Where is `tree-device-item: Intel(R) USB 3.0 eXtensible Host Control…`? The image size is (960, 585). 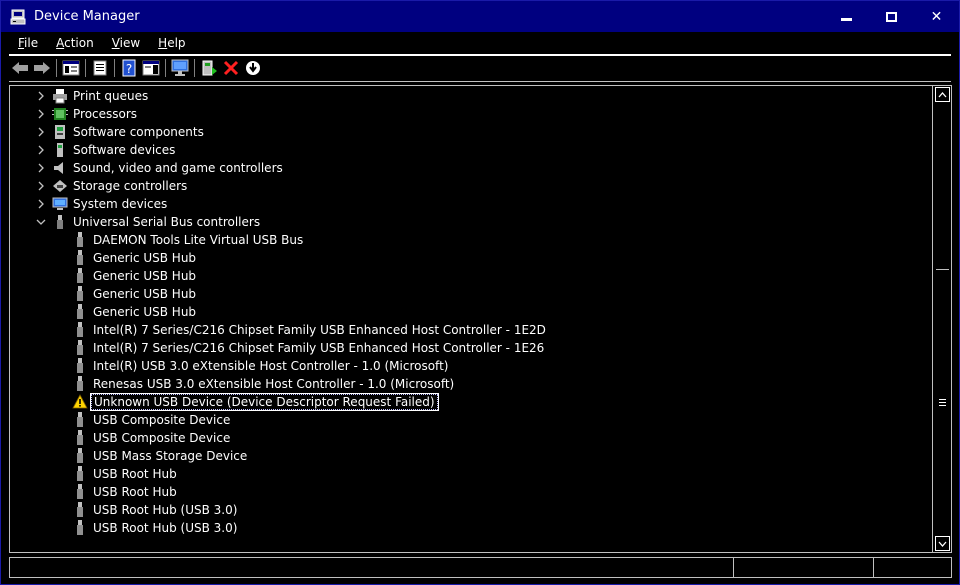 tree-device-item: Intel(R) USB 3.0 eXtensible Host Control… is located at coordinates (261, 366).